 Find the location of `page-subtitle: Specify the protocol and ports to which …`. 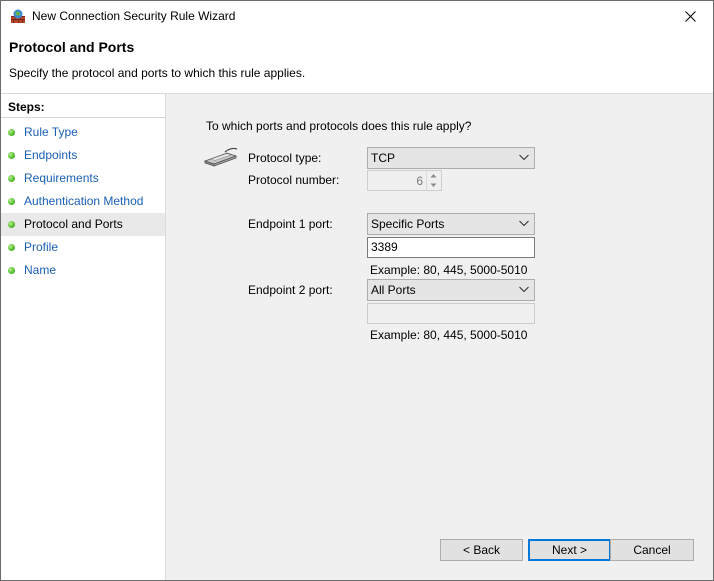

page-subtitle: Specify the protocol and ports to which … is located at coordinates (157, 73).